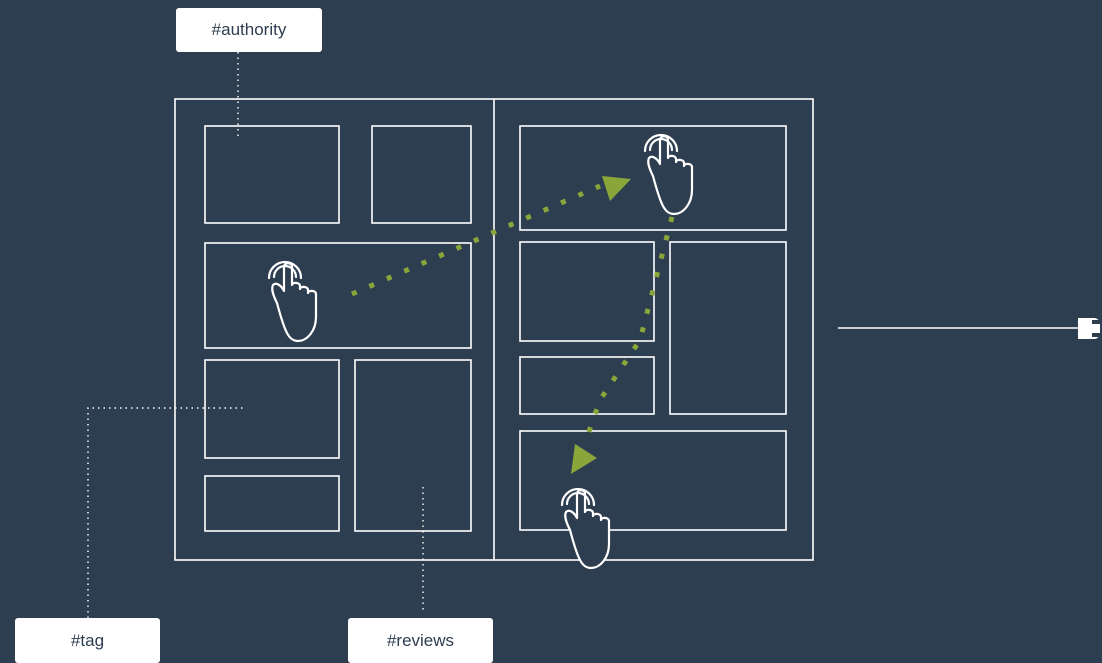  I want to click on tag-tag: #tag, so click(87, 640).